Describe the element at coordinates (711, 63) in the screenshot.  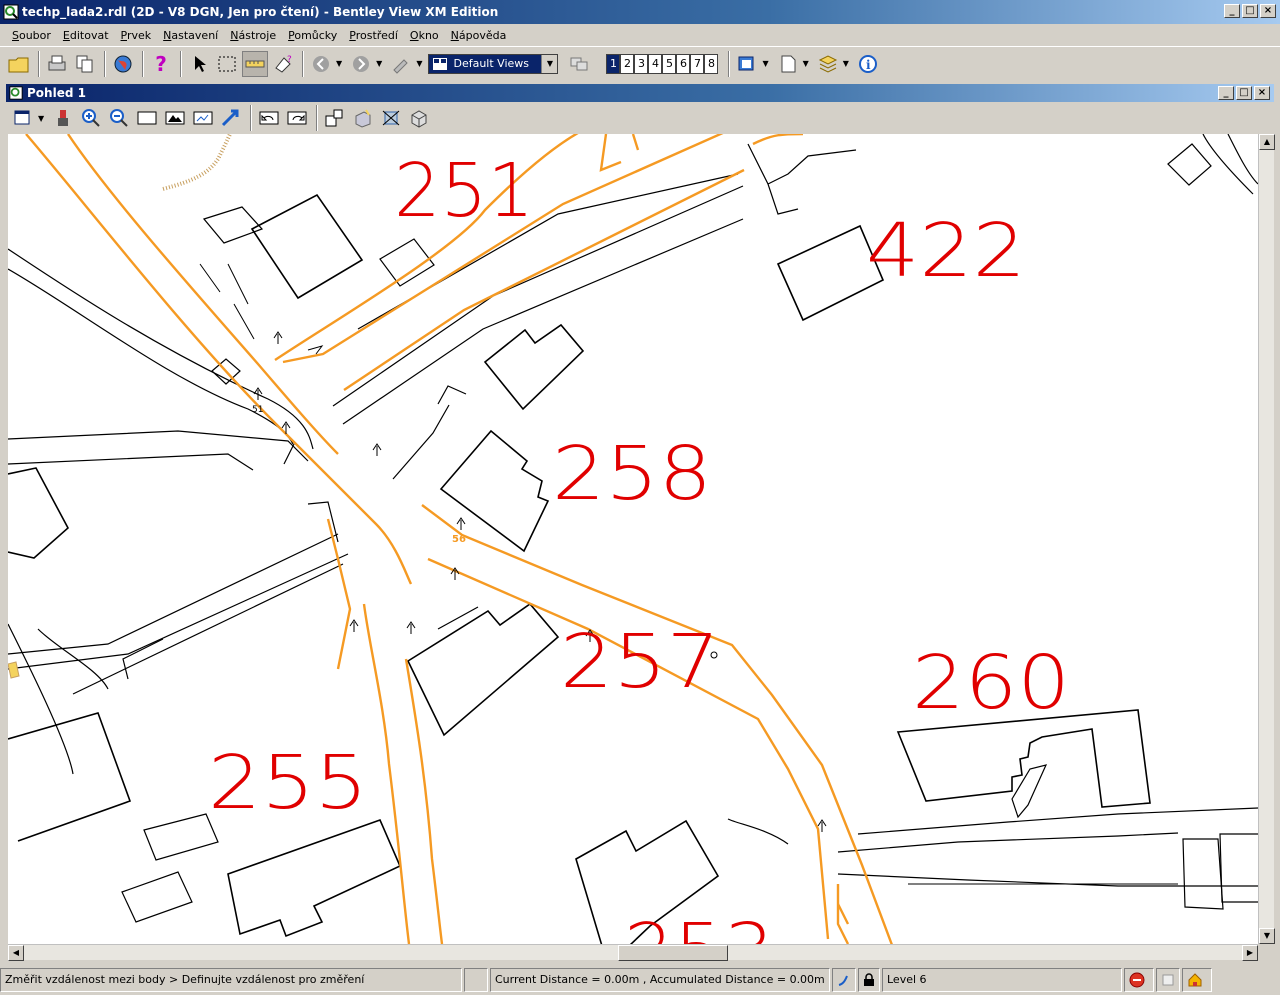
I see `view-button-8: 8` at that location.